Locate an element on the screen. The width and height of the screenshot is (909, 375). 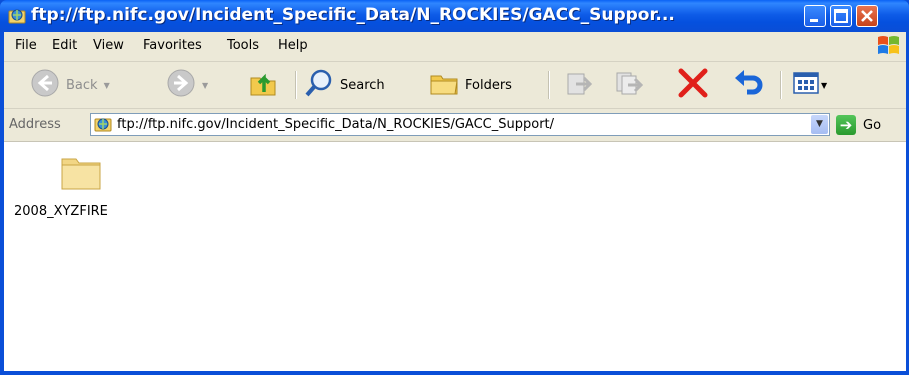
up-folder-icon is located at coordinates (263, 85).